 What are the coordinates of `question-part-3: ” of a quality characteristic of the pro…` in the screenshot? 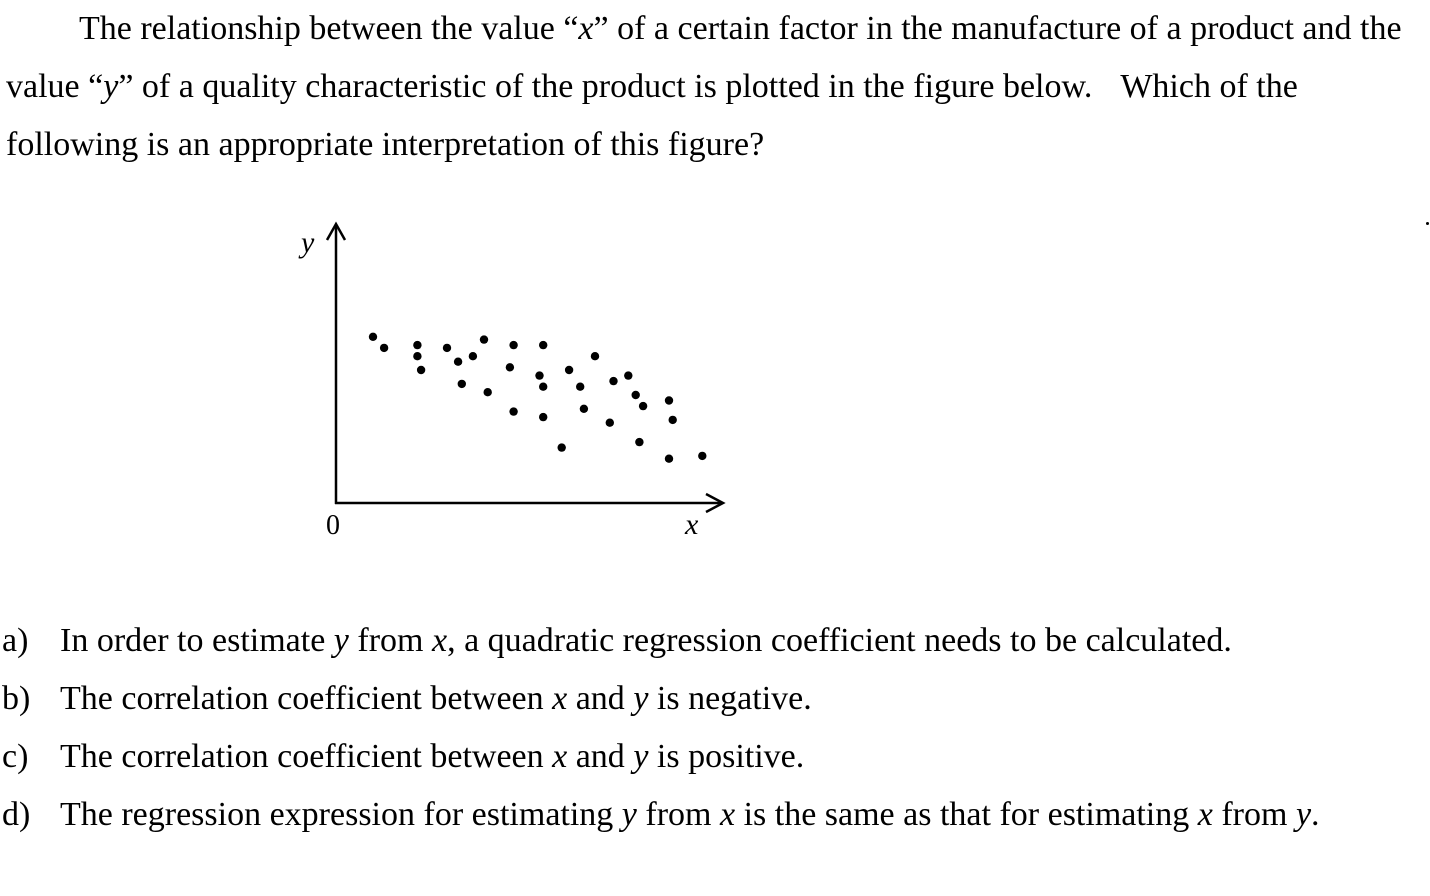 It's located at (605, 86).